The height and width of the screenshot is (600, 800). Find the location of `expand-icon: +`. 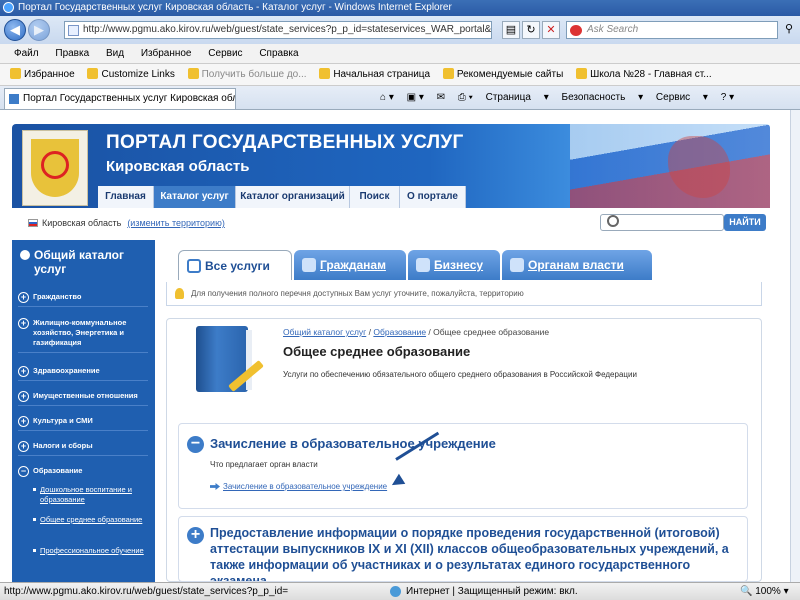

expand-icon: + is located at coordinates (195, 535).